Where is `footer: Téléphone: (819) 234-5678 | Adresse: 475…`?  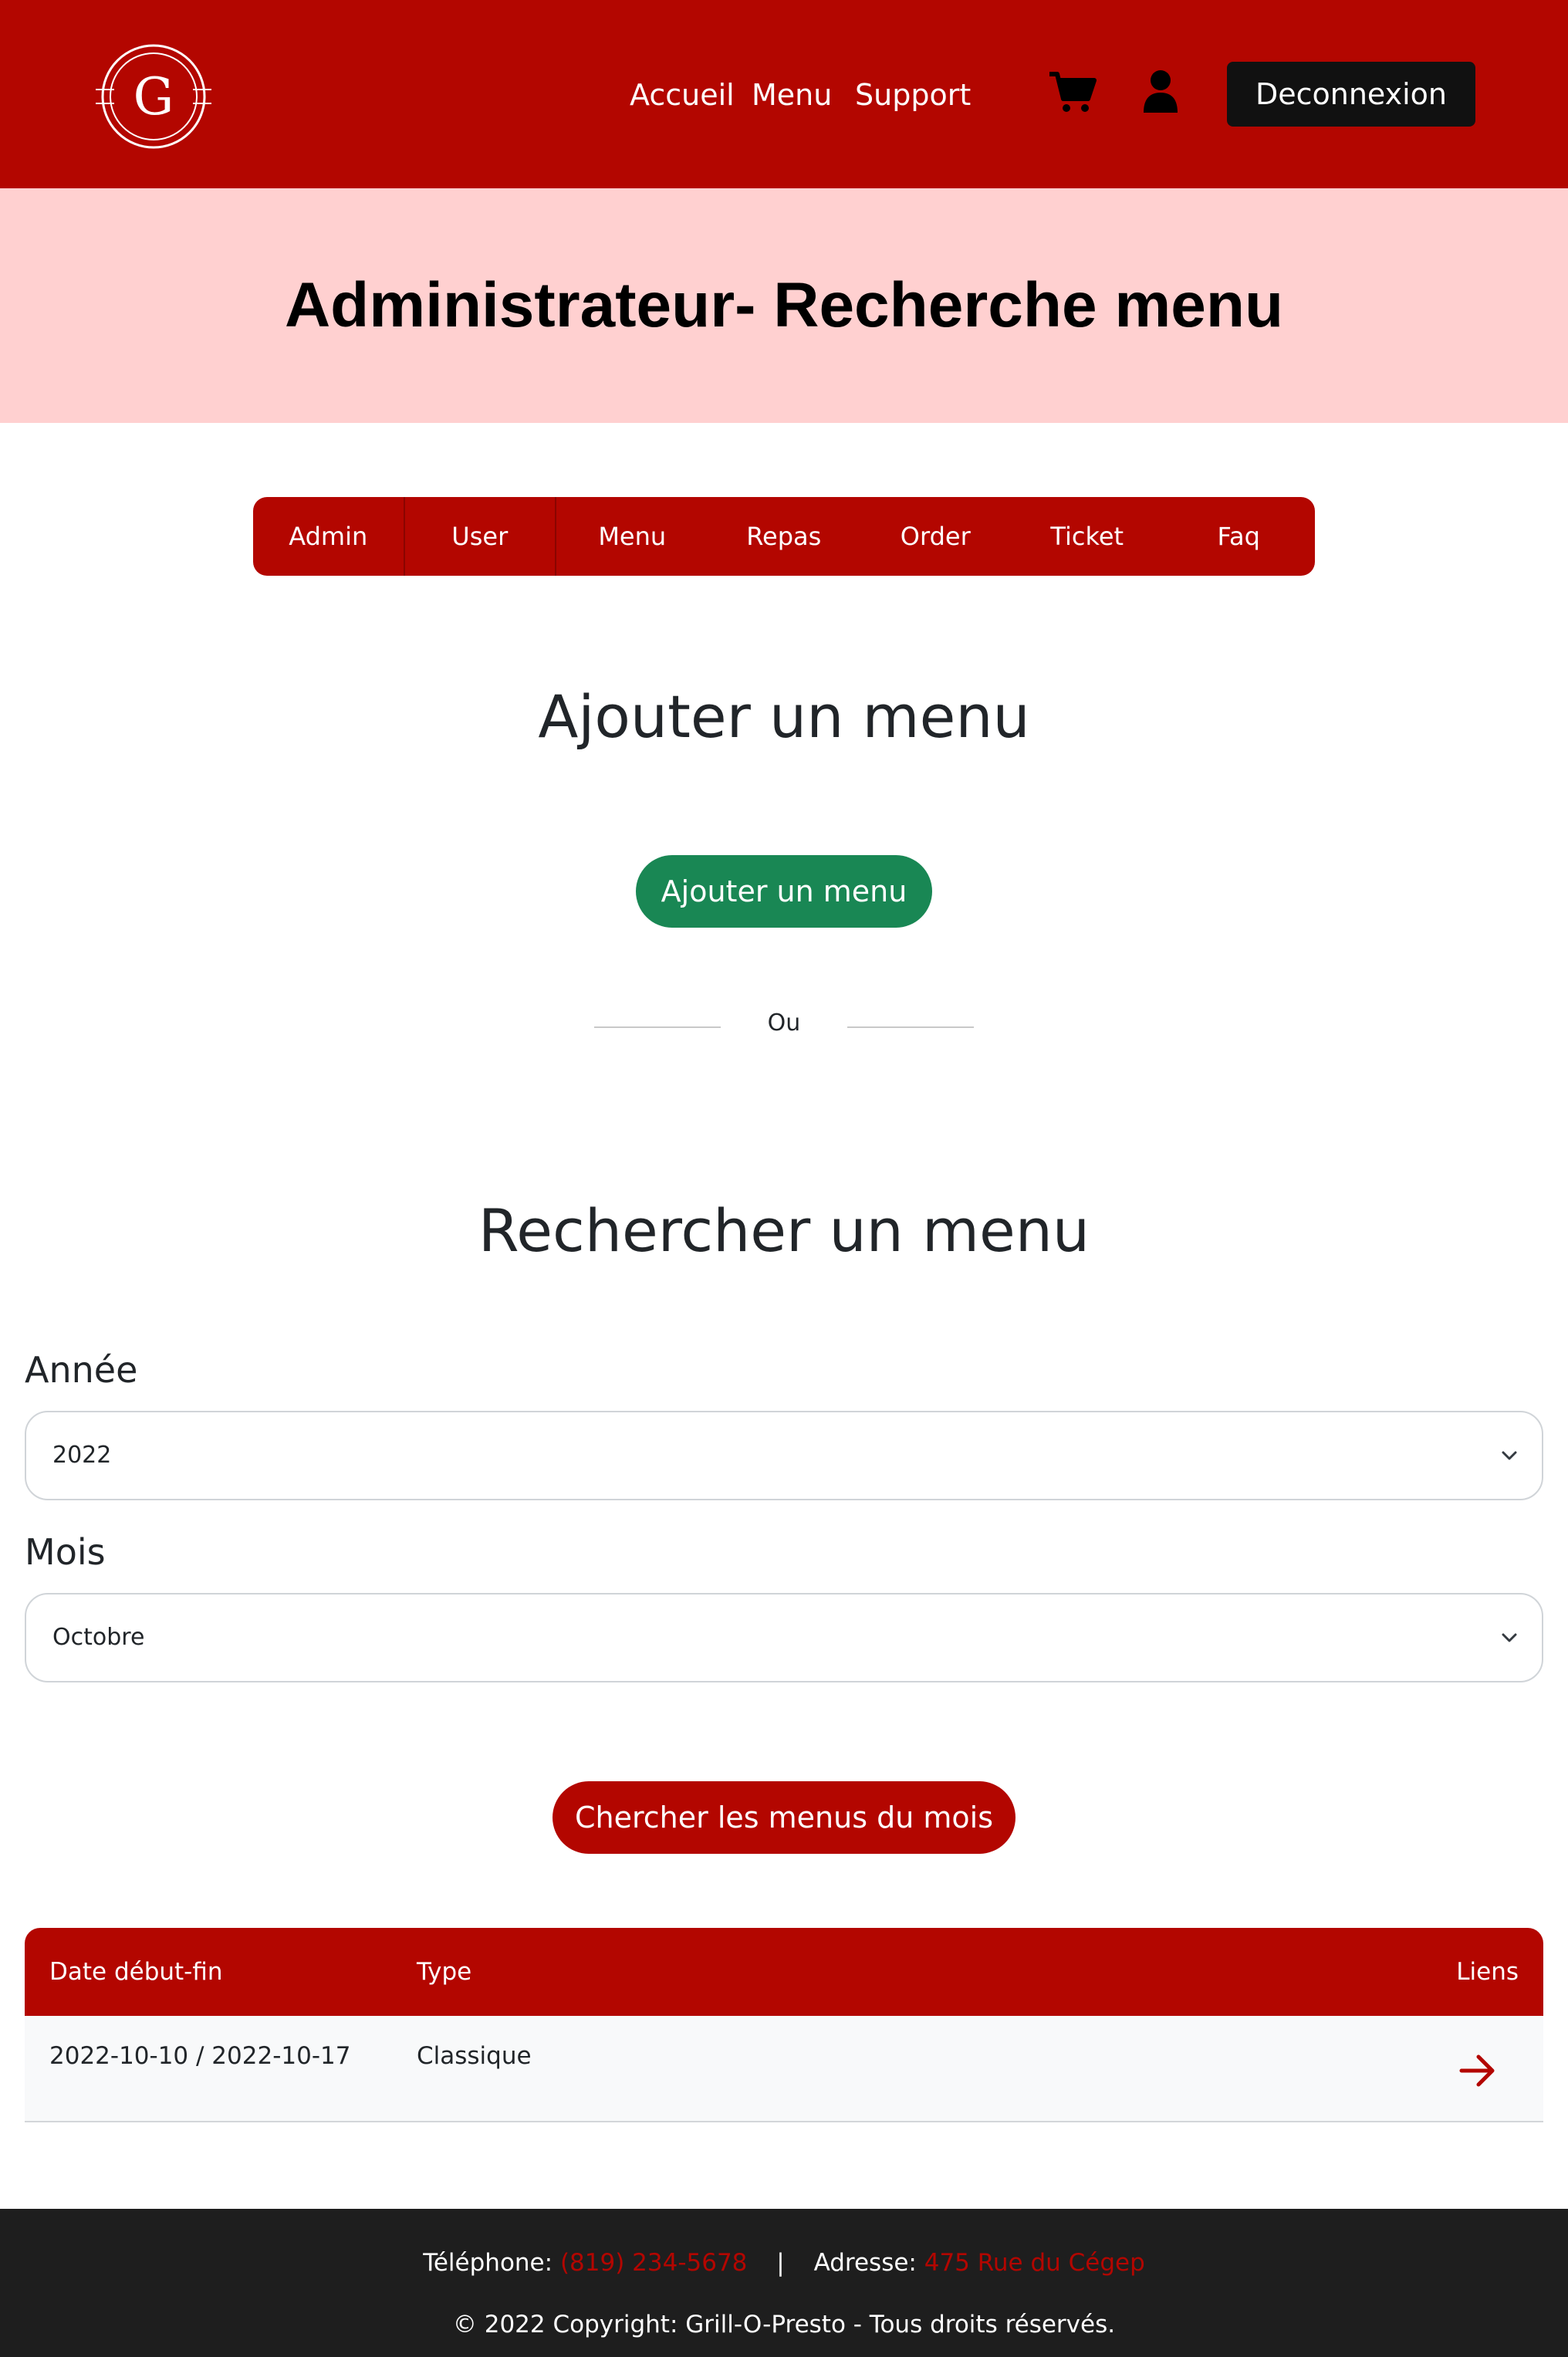
footer: Téléphone: (819) 234-5678 | Adresse: 475… is located at coordinates (784, 2283).